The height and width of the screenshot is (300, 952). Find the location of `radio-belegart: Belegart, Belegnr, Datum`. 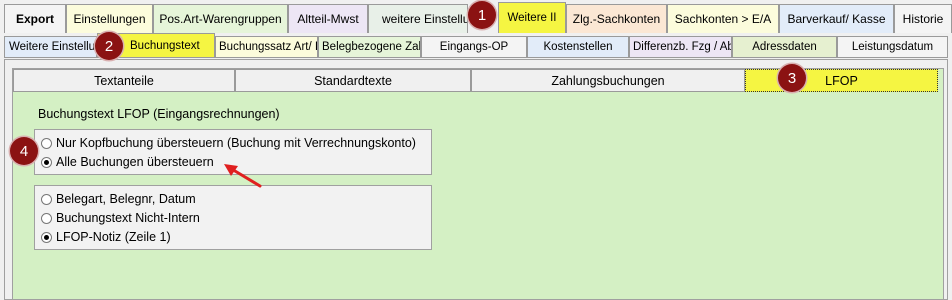

radio-belegart: Belegart, Belegnr, Datum is located at coordinates (118, 199).